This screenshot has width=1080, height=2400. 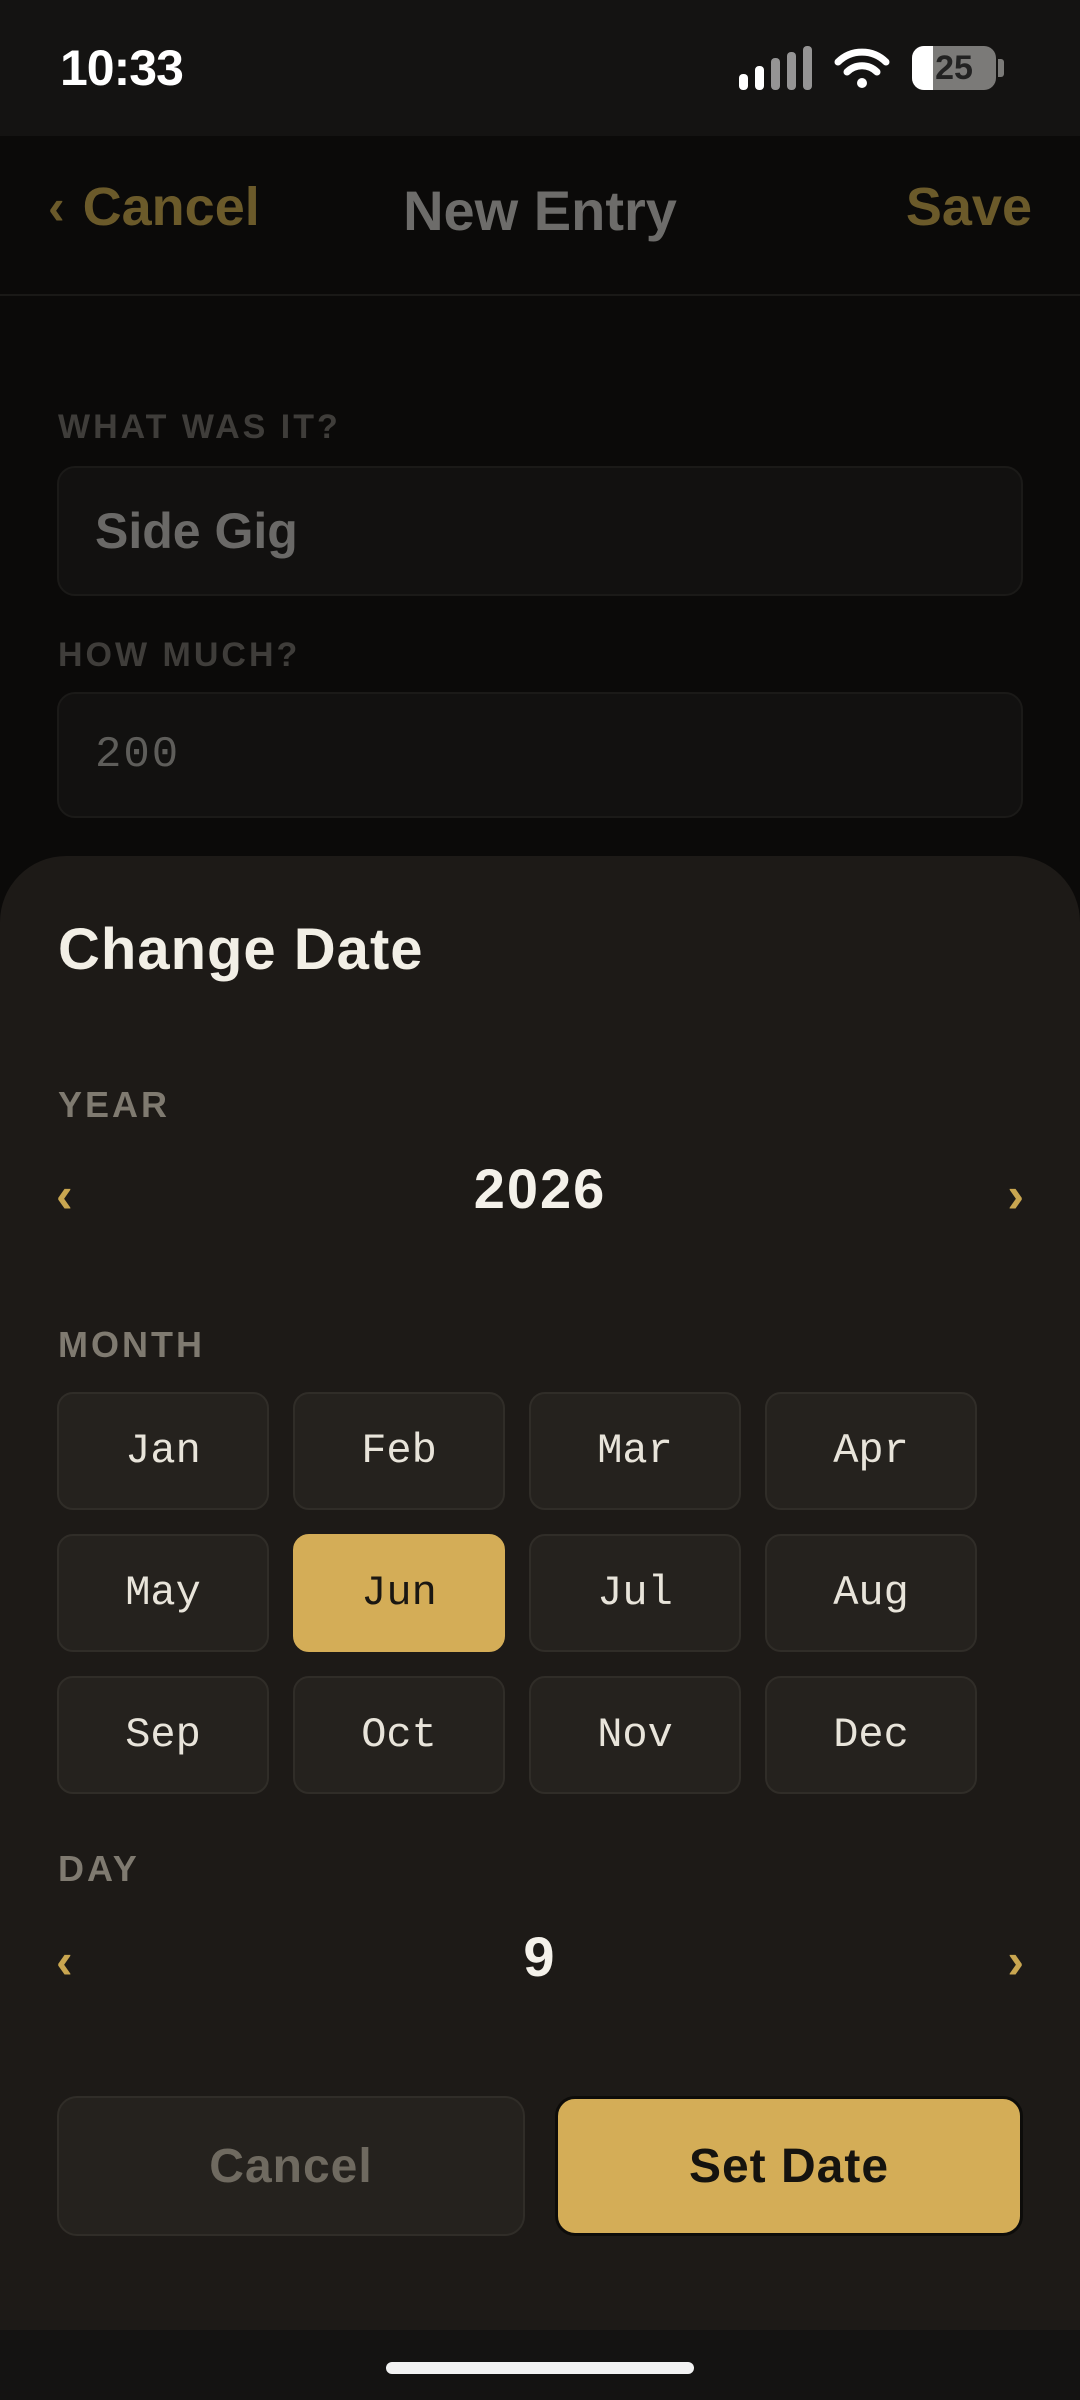 What do you see at coordinates (138, 755) in the screenshot?
I see `amount-field-value: 200` at bounding box center [138, 755].